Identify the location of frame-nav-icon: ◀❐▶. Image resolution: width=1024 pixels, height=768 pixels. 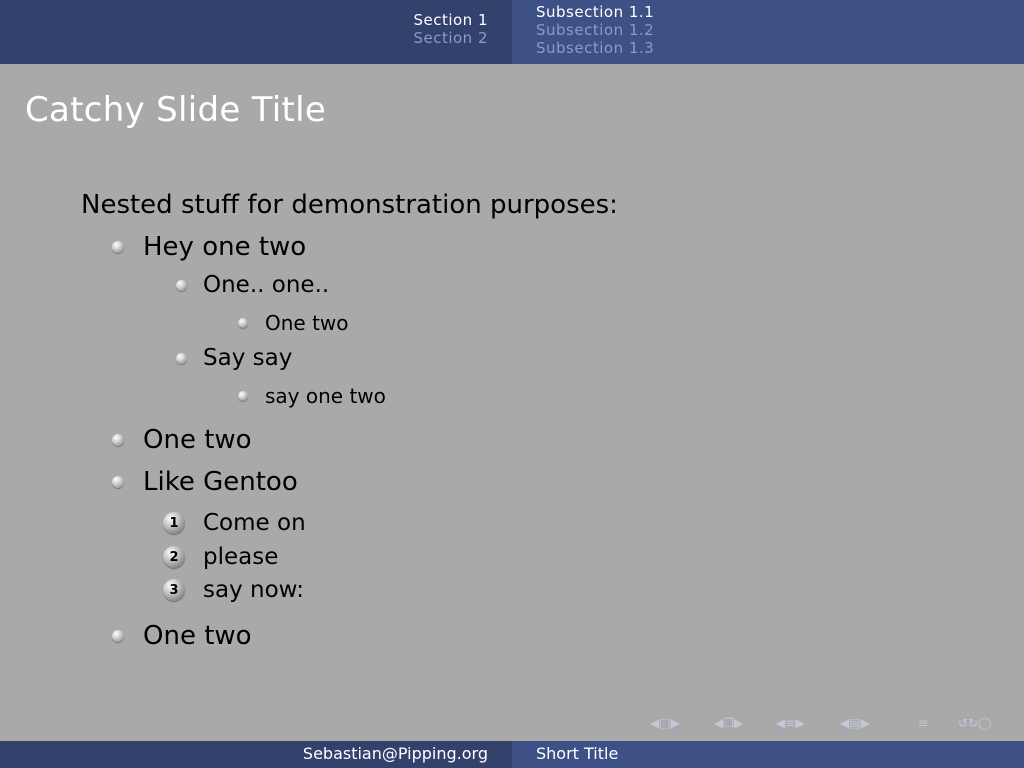
(728, 723).